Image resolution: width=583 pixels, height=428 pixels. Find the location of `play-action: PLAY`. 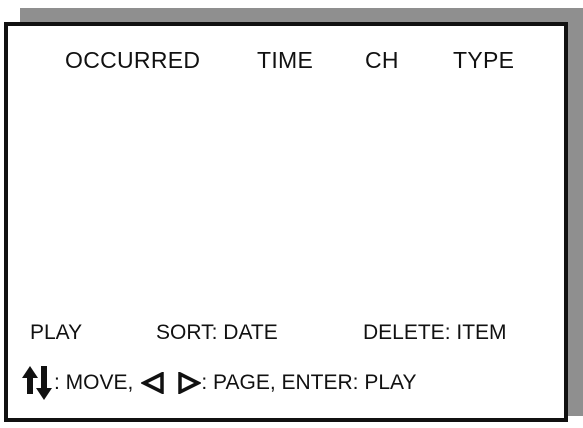

play-action: PLAY is located at coordinates (56, 332).